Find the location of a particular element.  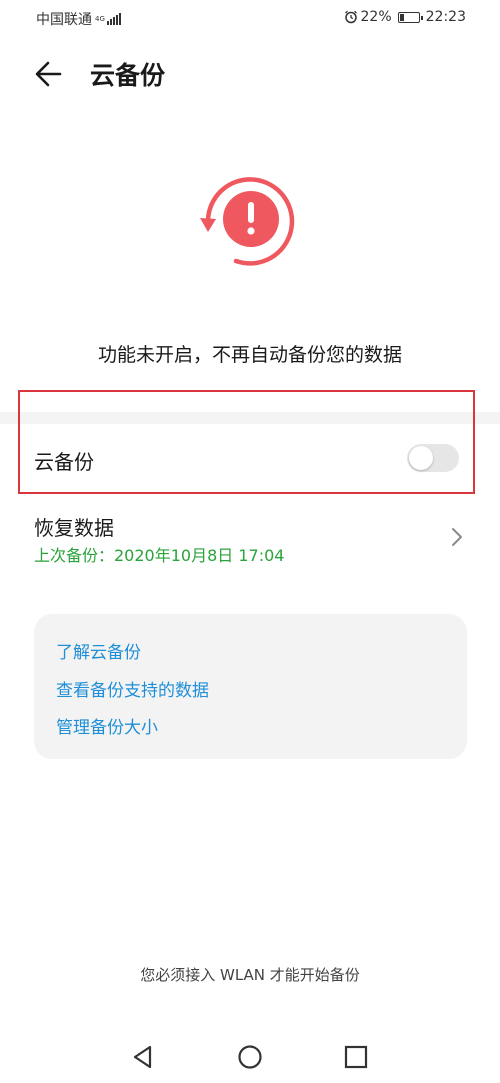

restore-data-row: 恢复数据 上次备份：2020年10月8日 17:04 is located at coordinates (250, 540).